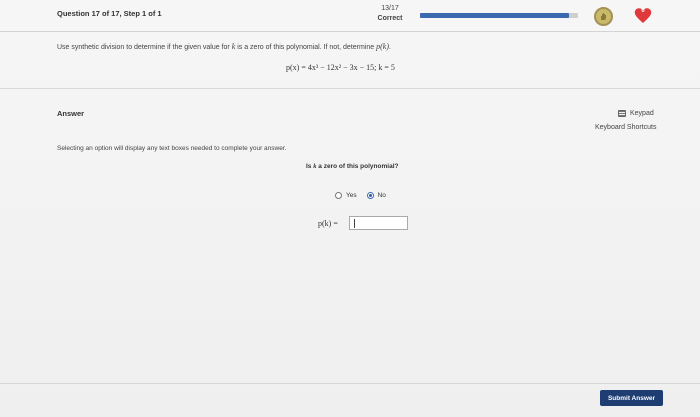  What do you see at coordinates (625, 127) in the screenshot?
I see `keyboard-shortcuts-link: Keyboard Shortcuts` at bounding box center [625, 127].